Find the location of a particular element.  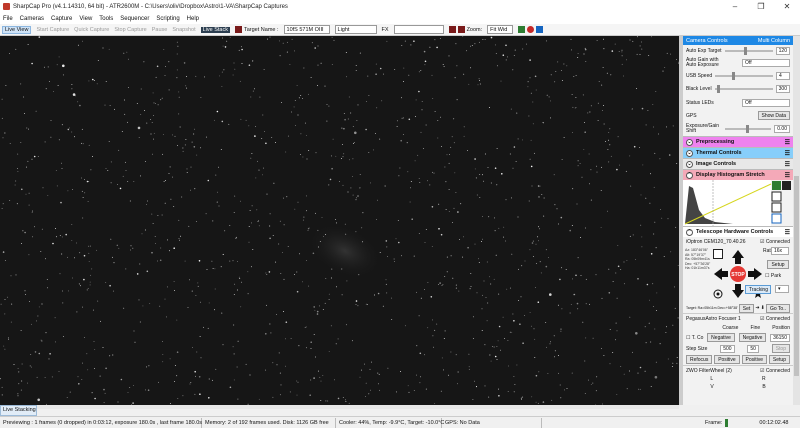

focuser-connected-checkbox: ☑ Connected is located at coordinates (775, 319).